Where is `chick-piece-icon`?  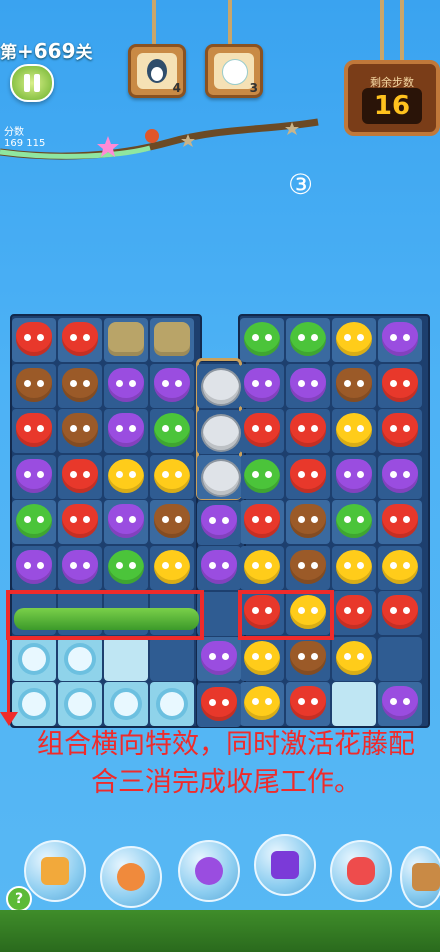 chick-piece-icon is located at coordinates (354, 339).